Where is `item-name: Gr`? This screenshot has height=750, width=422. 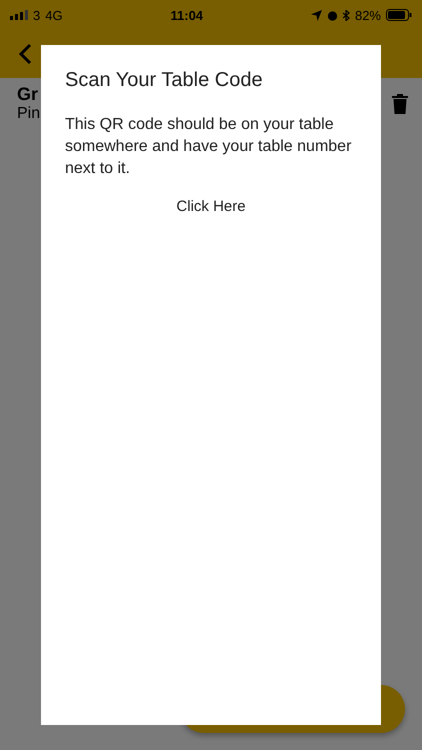 item-name: Gr is located at coordinates (28, 94).